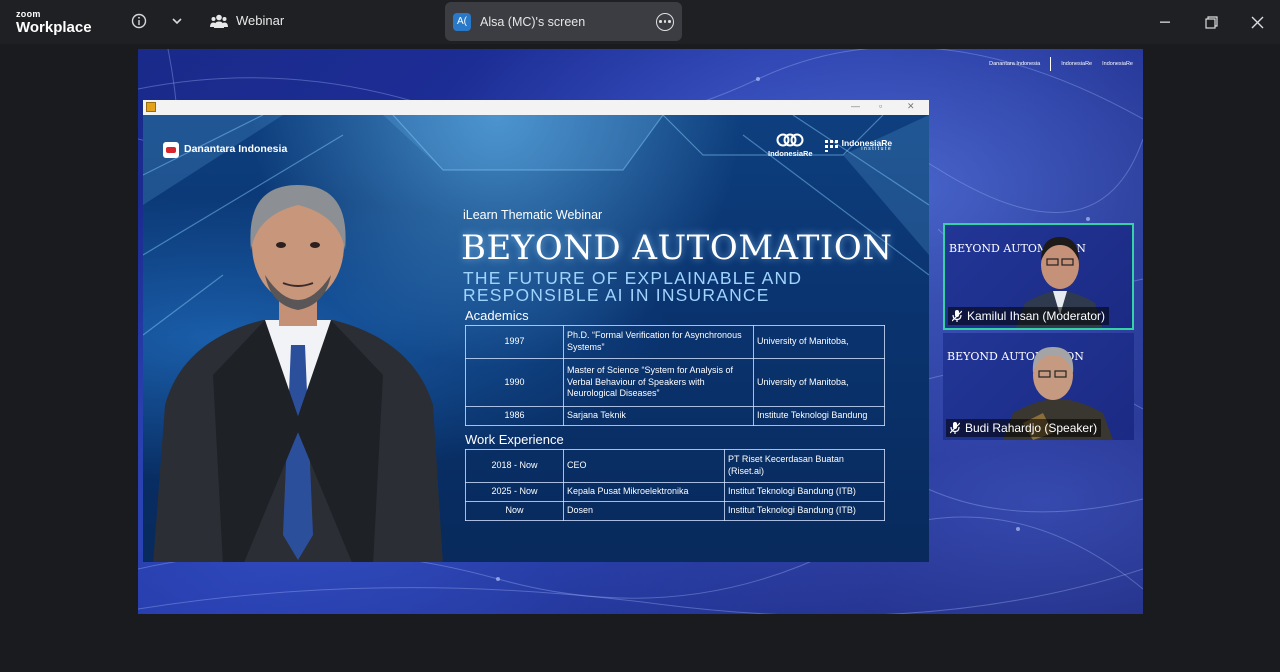 This screenshot has height=672, width=1280. I want to click on minimize-icon, so click(1165, 22).